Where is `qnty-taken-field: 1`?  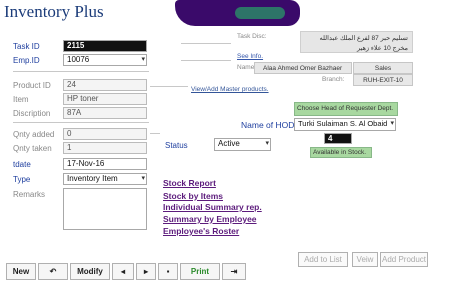
qnty-taken-field: 1 is located at coordinates (105, 148).